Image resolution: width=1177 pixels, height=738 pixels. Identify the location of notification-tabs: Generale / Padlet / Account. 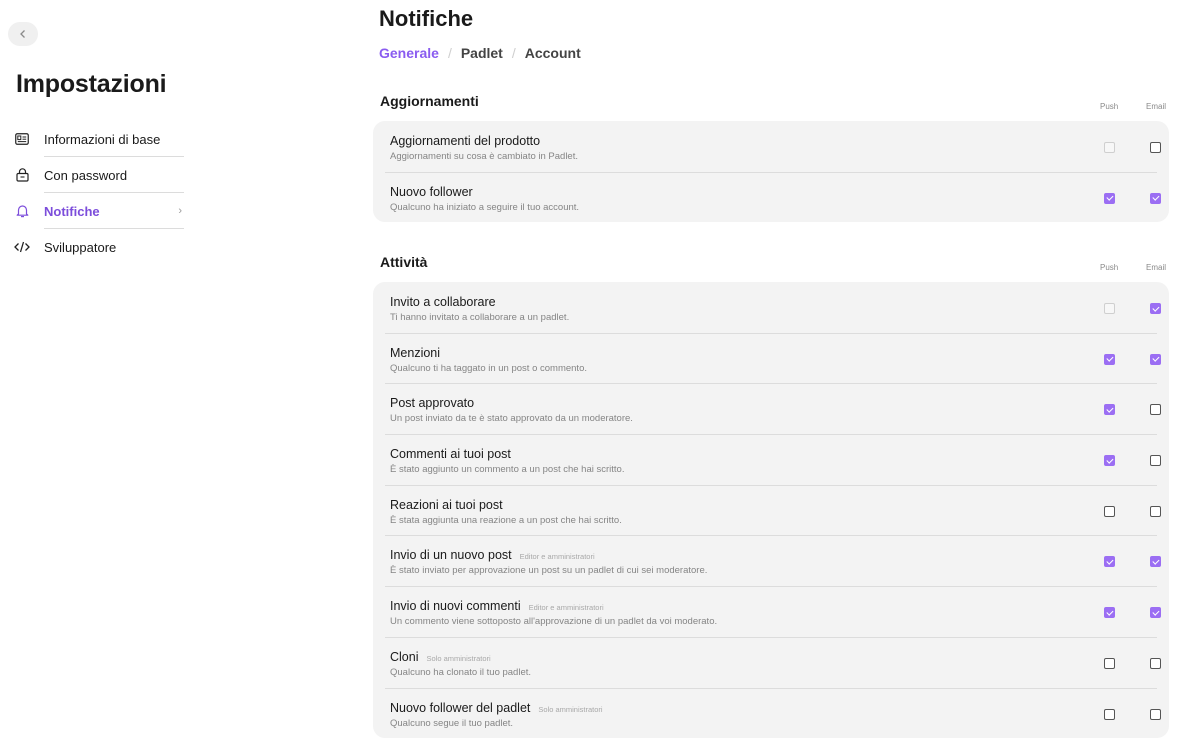
(480, 53).